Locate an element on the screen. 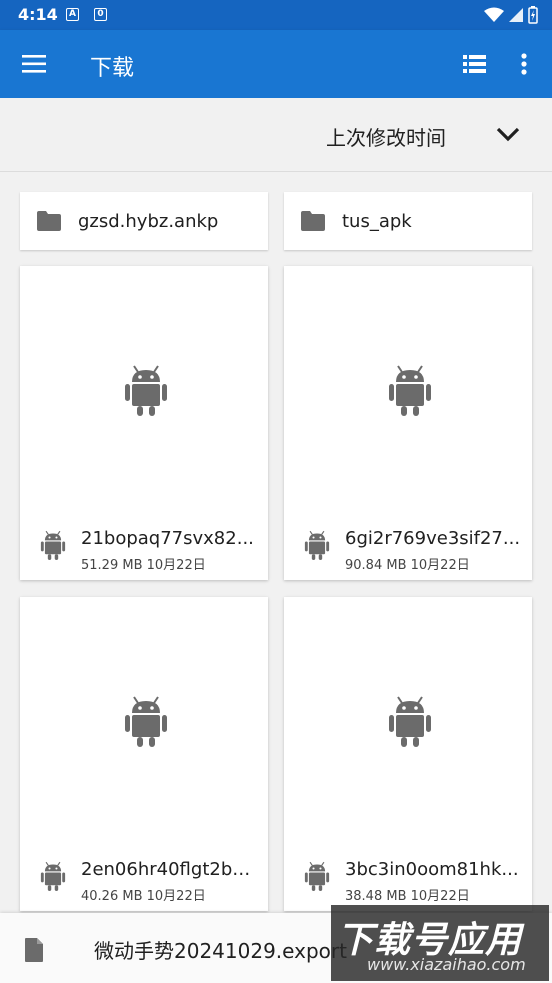 This screenshot has height=983, width=552. status-indicators is located at coordinates (511, 15).